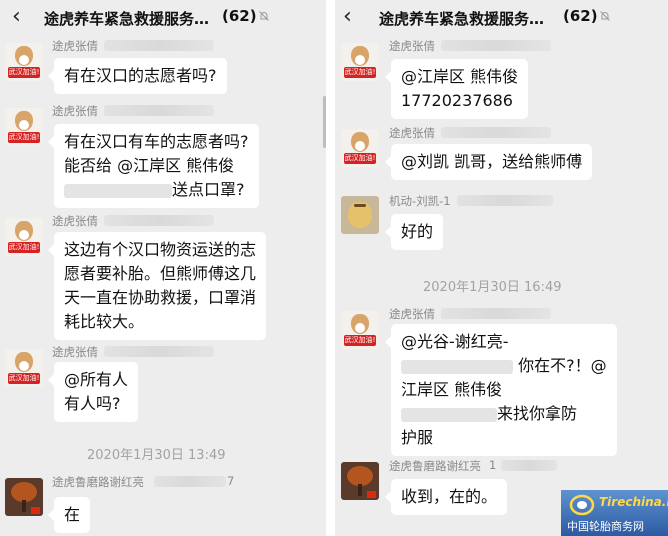 The height and width of the screenshot is (536, 668). I want to click on message-bubble: 收到，在的。, so click(446, 497).